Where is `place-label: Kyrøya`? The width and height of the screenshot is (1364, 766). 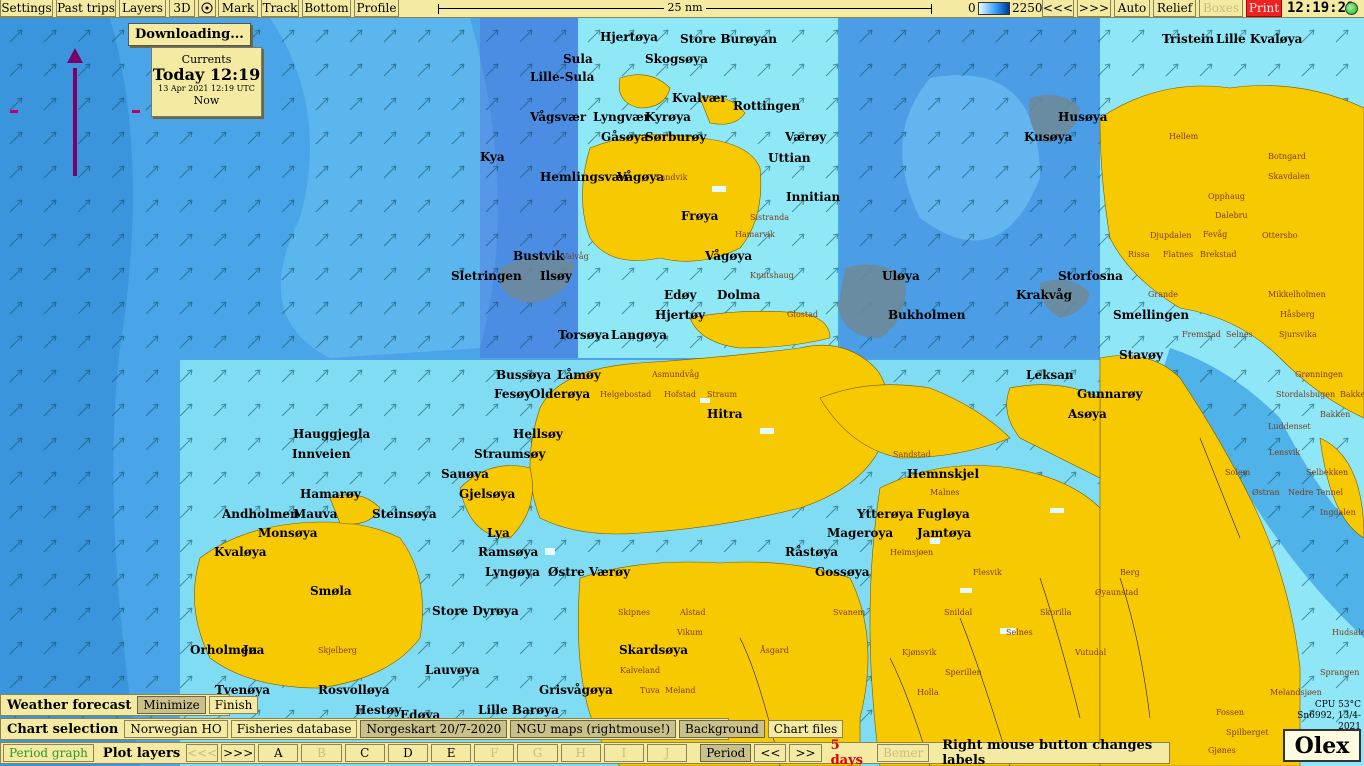
place-label: Kyrøya is located at coordinates (668, 117).